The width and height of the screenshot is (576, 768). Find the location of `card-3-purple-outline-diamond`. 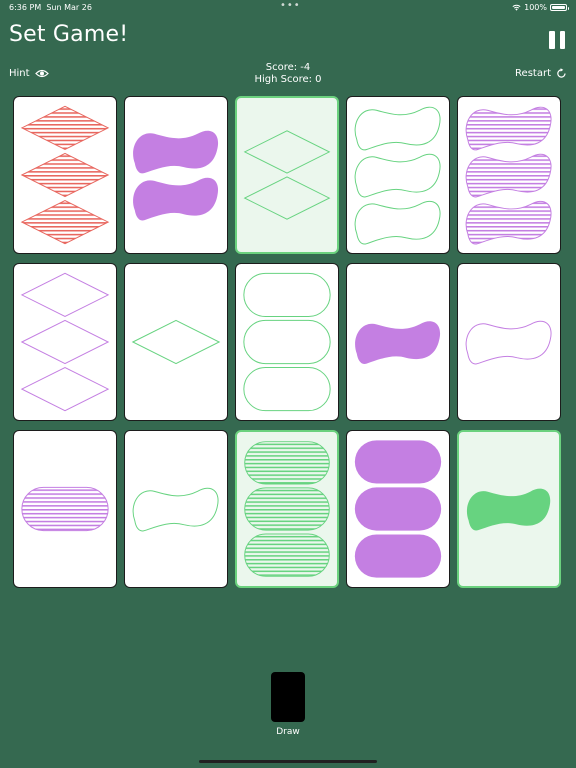

card-3-purple-outline-diamond is located at coordinates (65, 342).